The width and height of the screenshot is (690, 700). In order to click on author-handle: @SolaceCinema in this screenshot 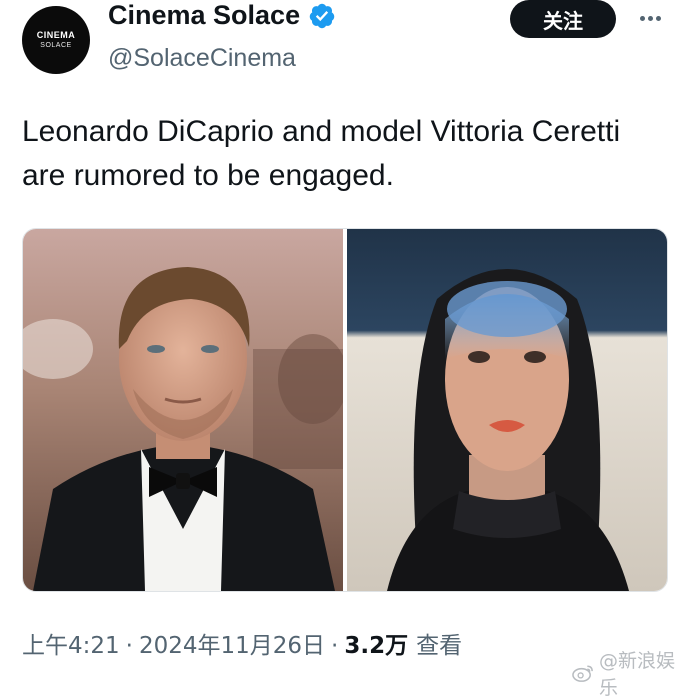, I will do `click(202, 58)`.